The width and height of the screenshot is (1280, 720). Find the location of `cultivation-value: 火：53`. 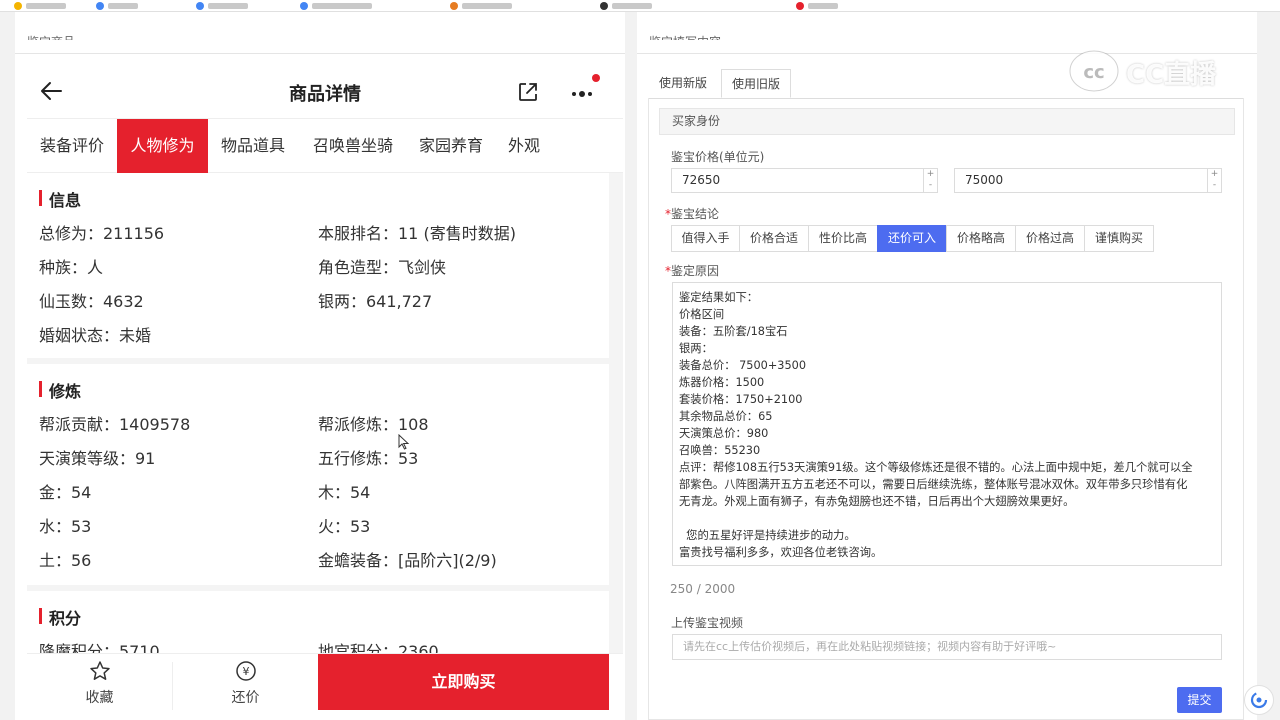

cultivation-value: 火：53 is located at coordinates (344, 526).